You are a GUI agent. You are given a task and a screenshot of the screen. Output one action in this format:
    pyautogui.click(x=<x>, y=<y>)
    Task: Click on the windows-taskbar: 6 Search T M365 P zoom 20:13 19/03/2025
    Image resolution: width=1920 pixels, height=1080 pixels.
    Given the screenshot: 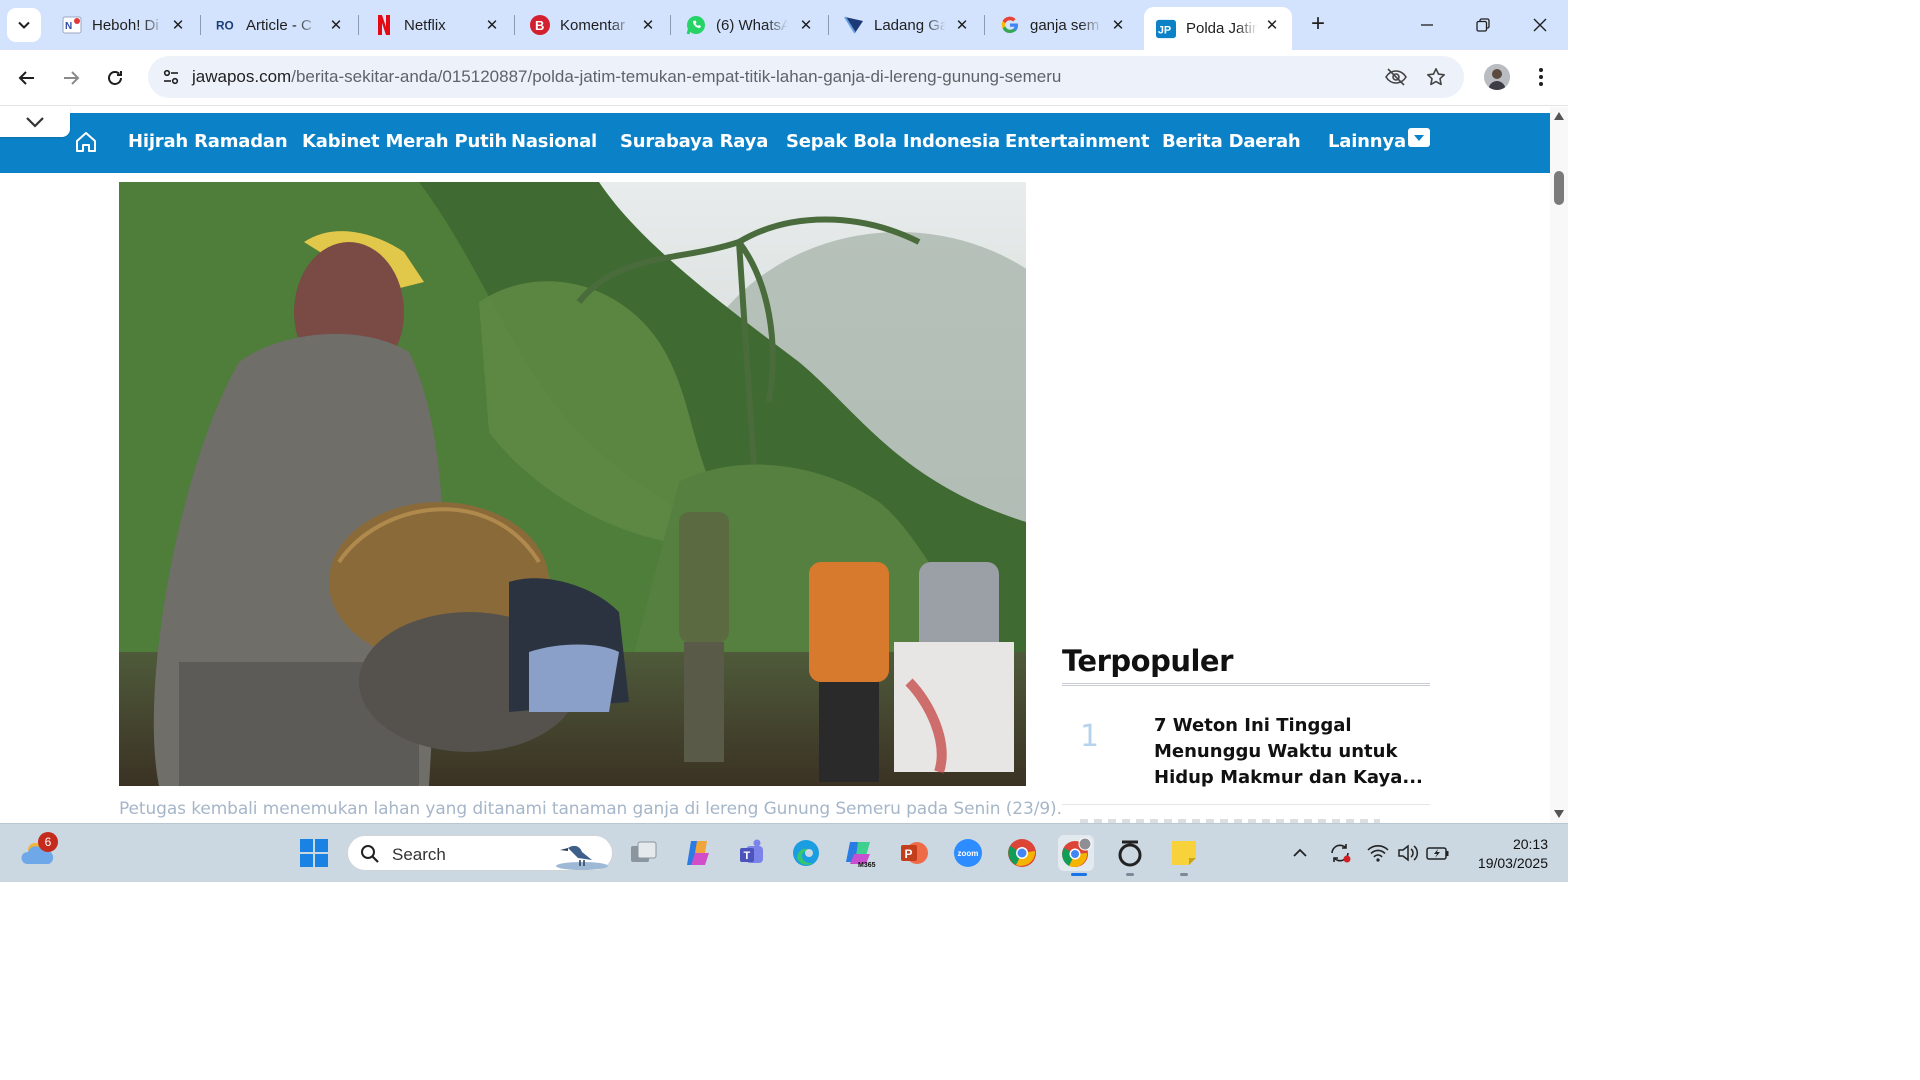 What is the action you would take?
    pyautogui.click(x=784, y=852)
    